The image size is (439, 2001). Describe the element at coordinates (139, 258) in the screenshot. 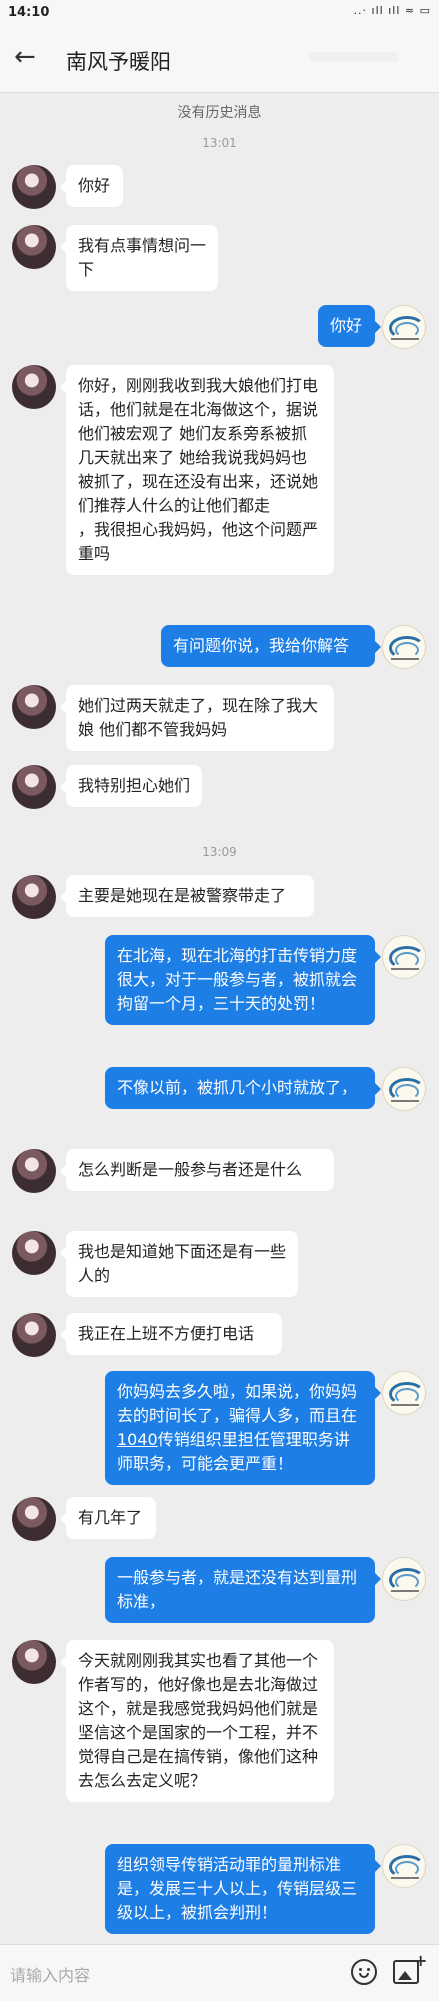

I see `message-bubble-left: 我有点事情想问一下` at that location.